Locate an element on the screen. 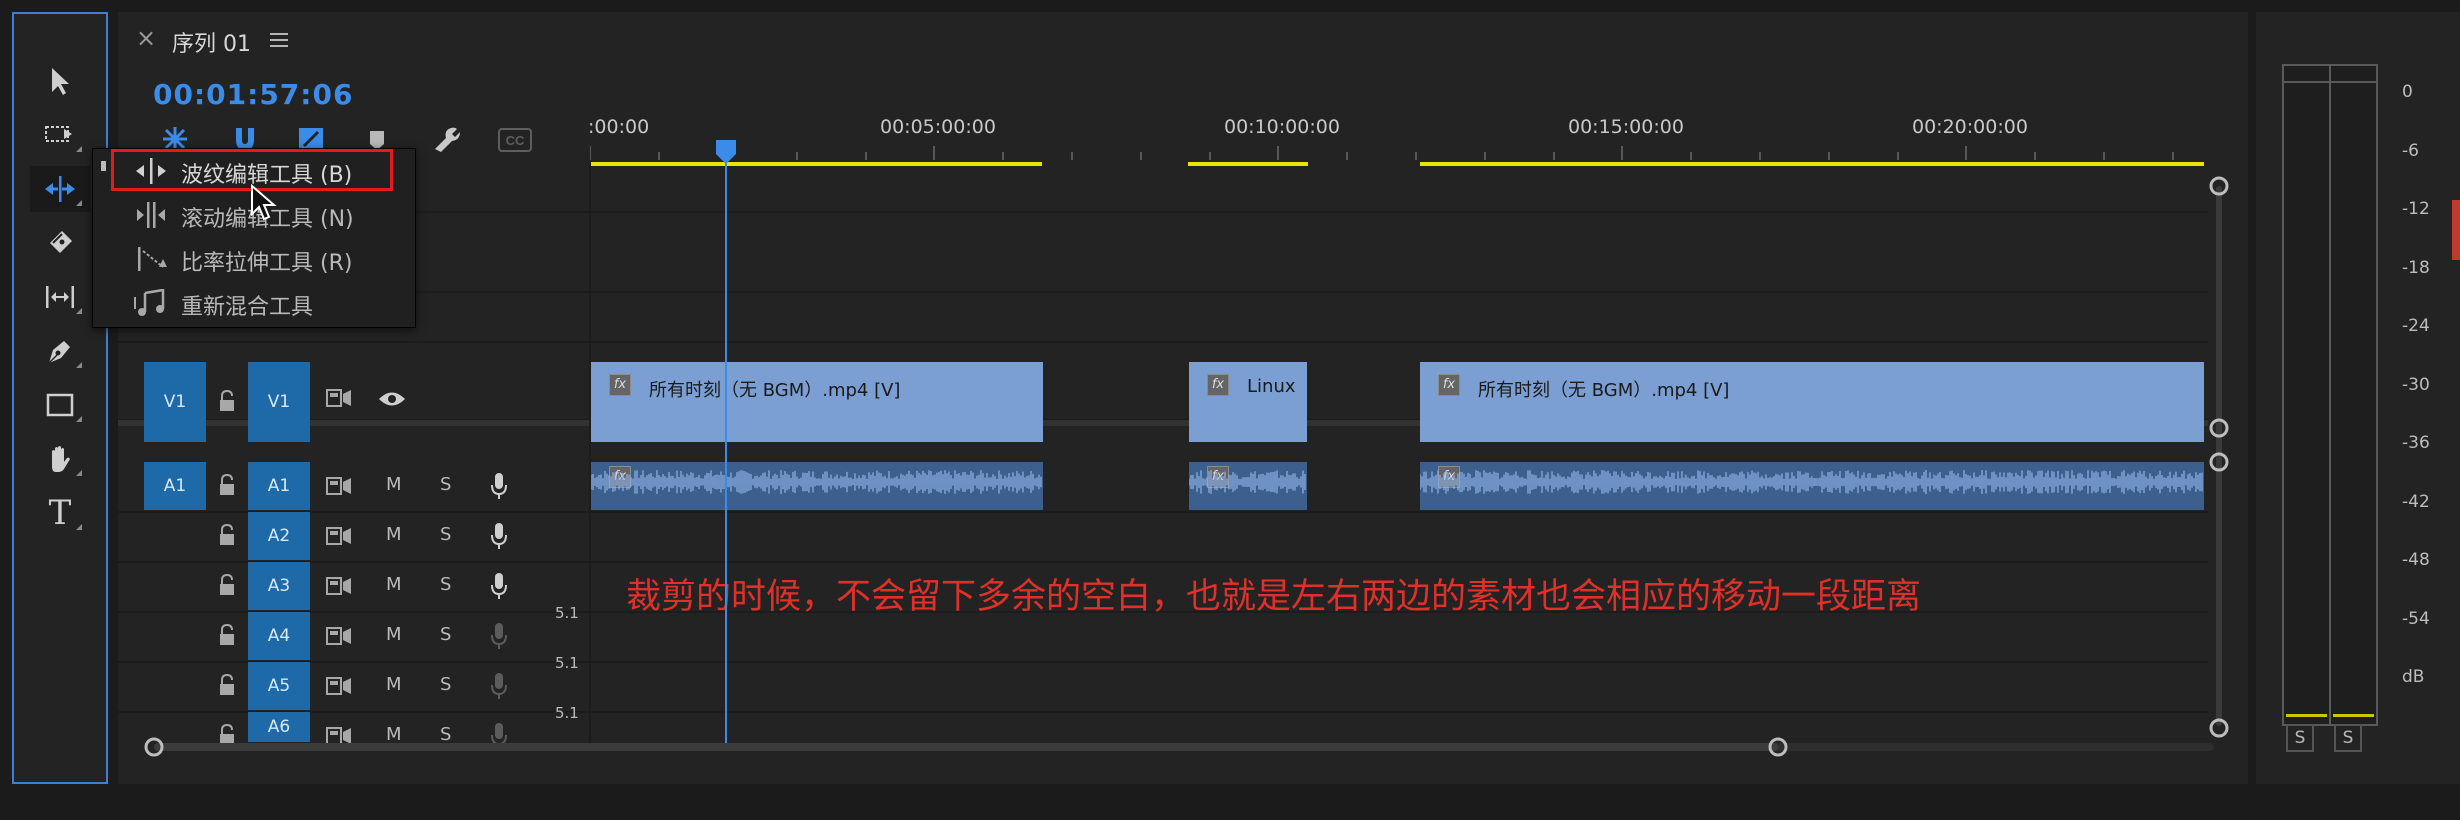 The image size is (2460, 820). sequence-tab-bar: × 序列 01 is located at coordinates (1183, 40).